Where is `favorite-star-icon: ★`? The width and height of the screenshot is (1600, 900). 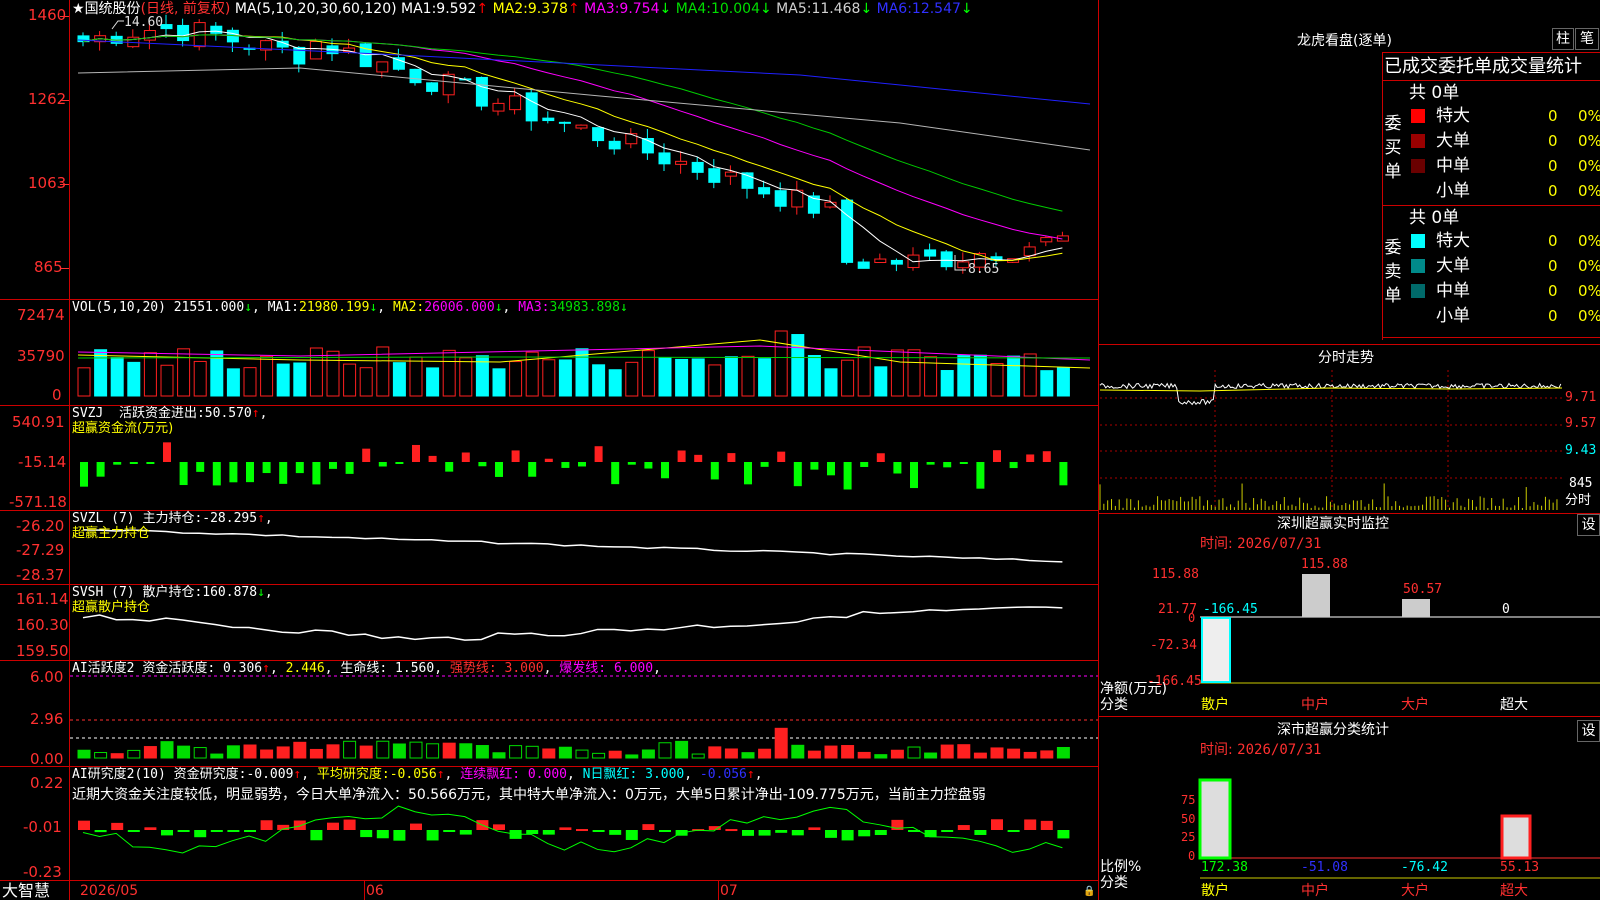 favorite-star-icon: ★ is located at coordinates (78, 9).